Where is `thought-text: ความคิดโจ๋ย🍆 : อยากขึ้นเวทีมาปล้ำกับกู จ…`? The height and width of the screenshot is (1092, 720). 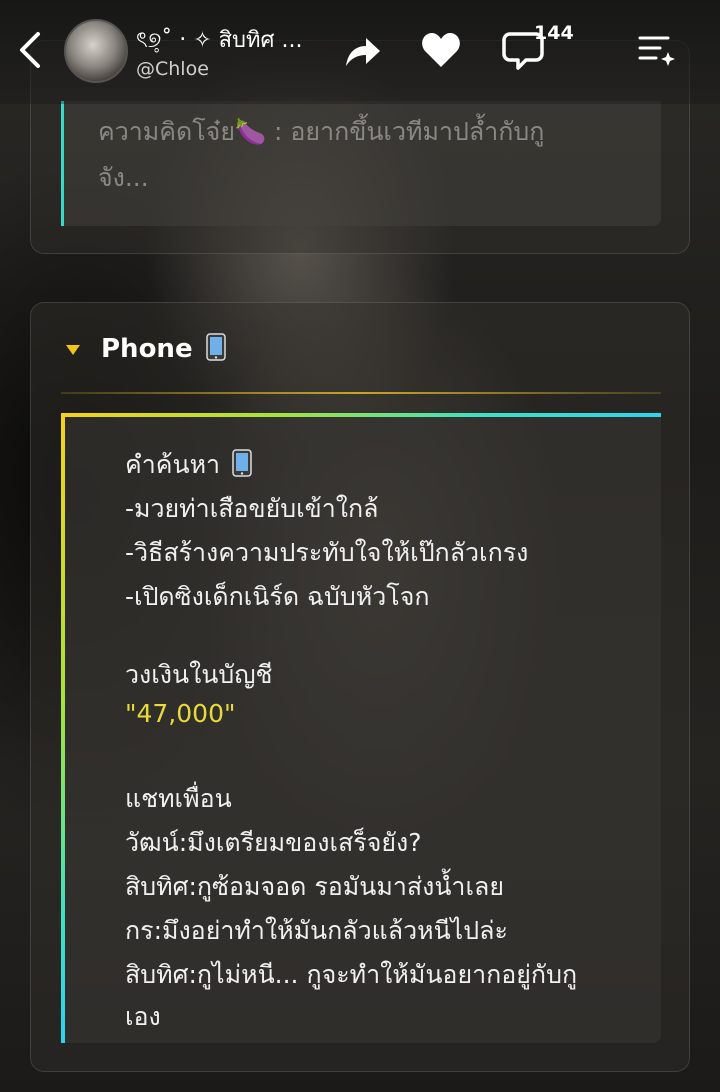 thought-text: ความคิดโจ๋ย🍆 : อยากขึ้นเวทีมาปล้ำกับกู จ… is located at coordinates (378, 155).